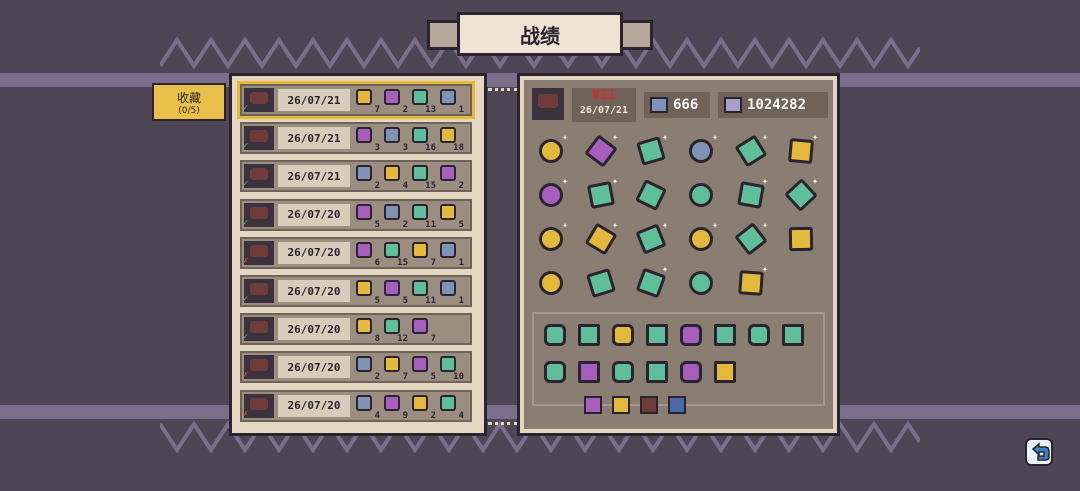 The height and width of the screenshot is (491, 1080). I want to click on green-spear-icon-shape, so click(701, 195).